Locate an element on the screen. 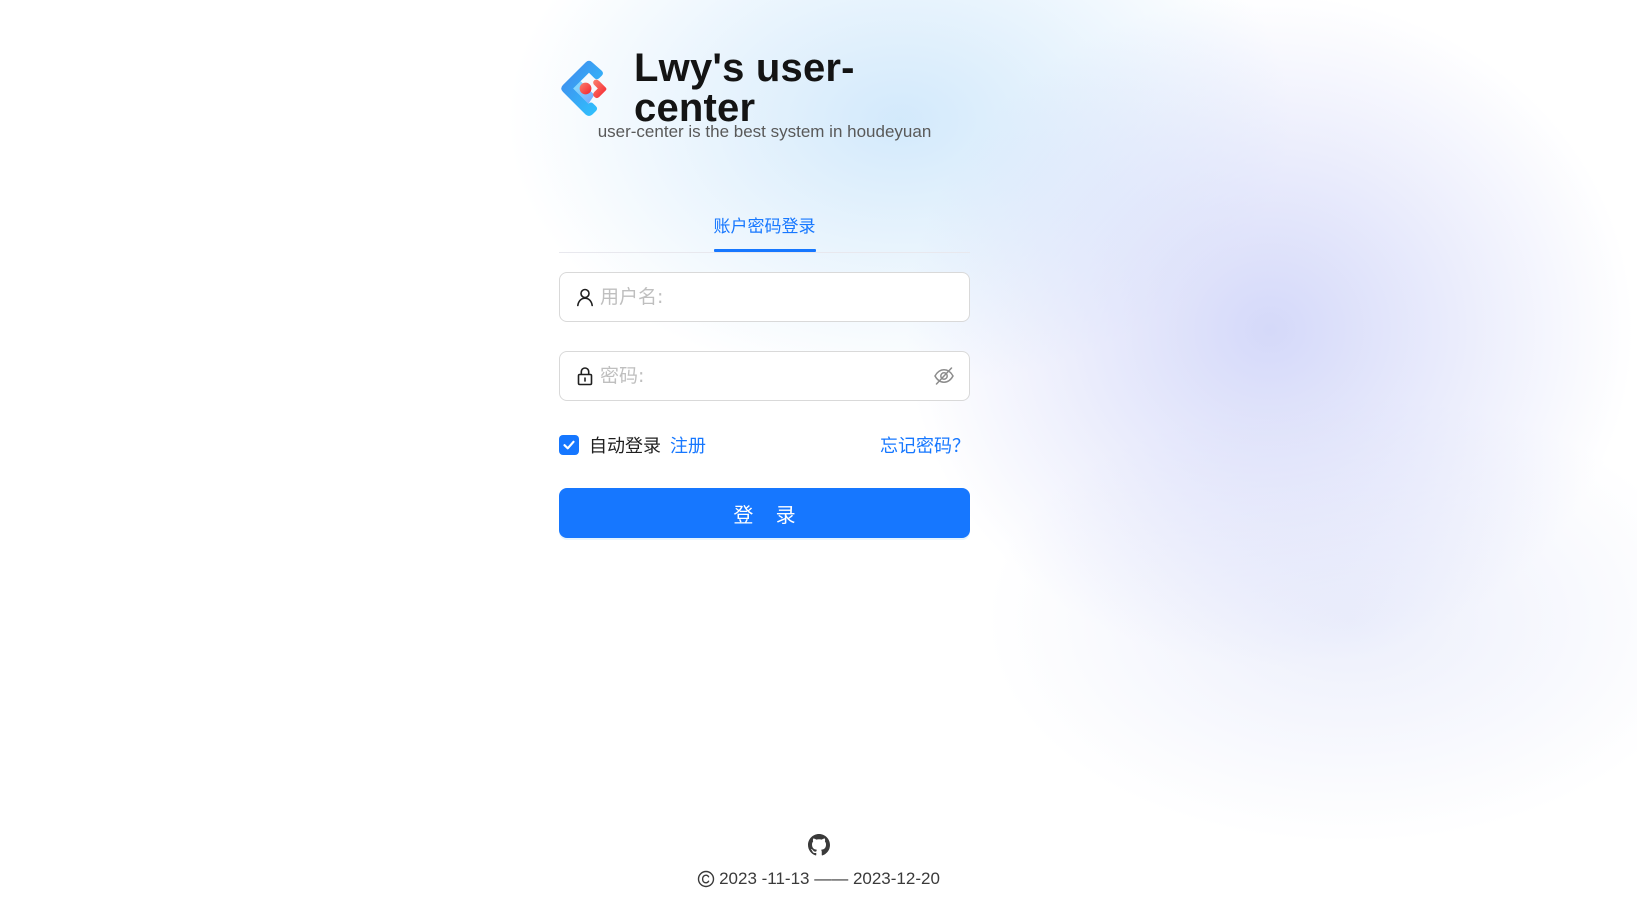  tab-account-password-login: 账户密码登录 is located at coordinates (764, 229).